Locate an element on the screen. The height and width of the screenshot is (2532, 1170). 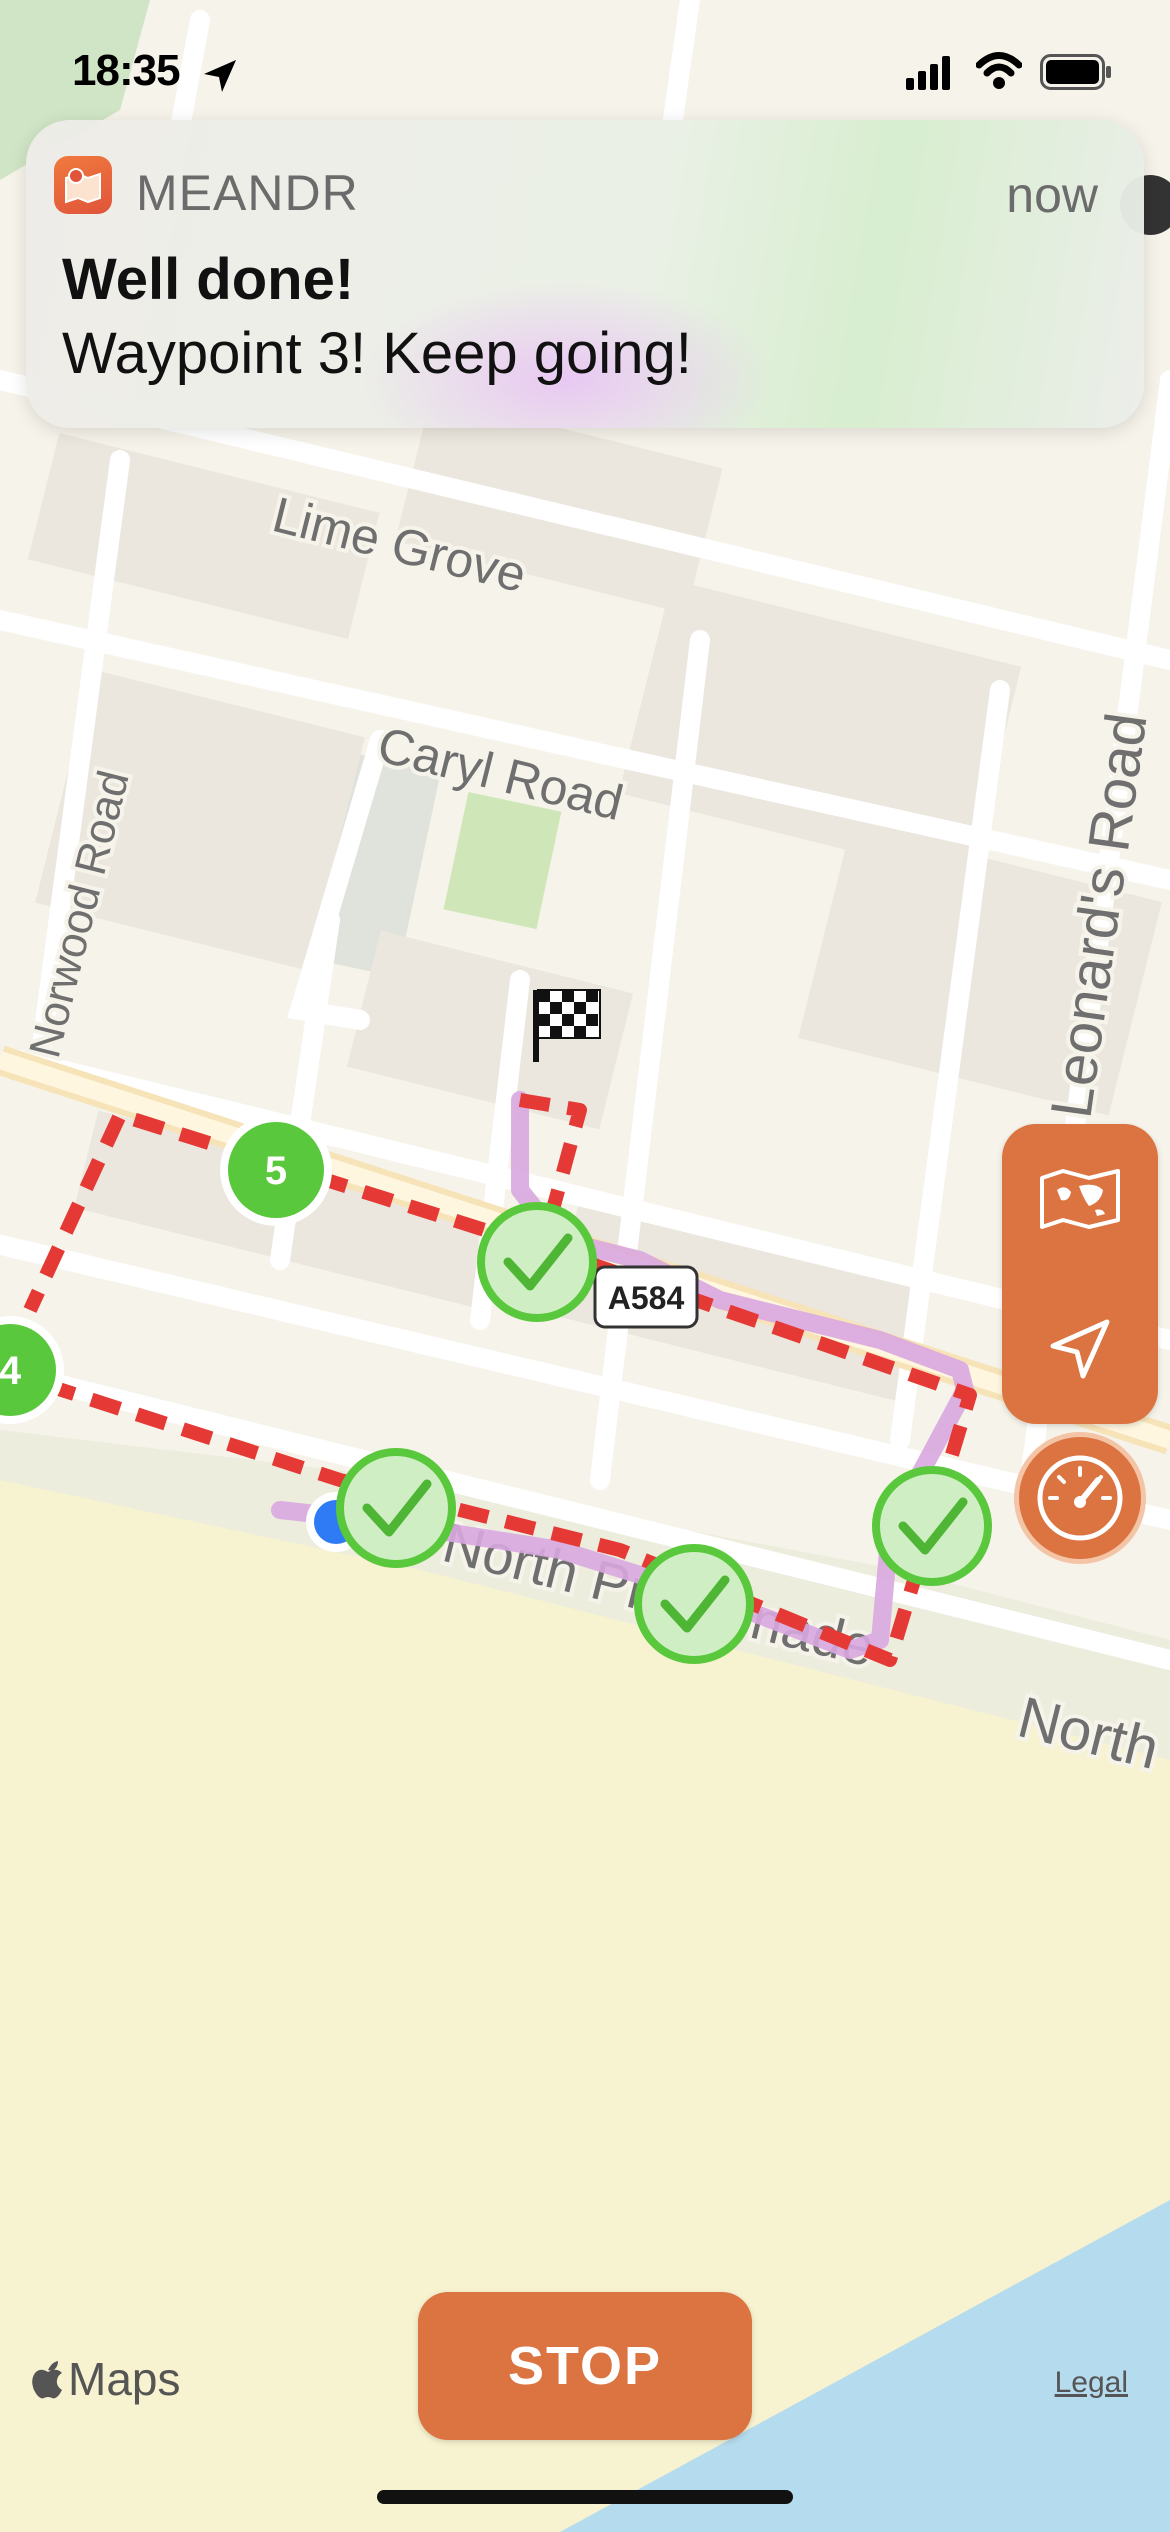
notification-time: now is located at coordinates (1052, 195).